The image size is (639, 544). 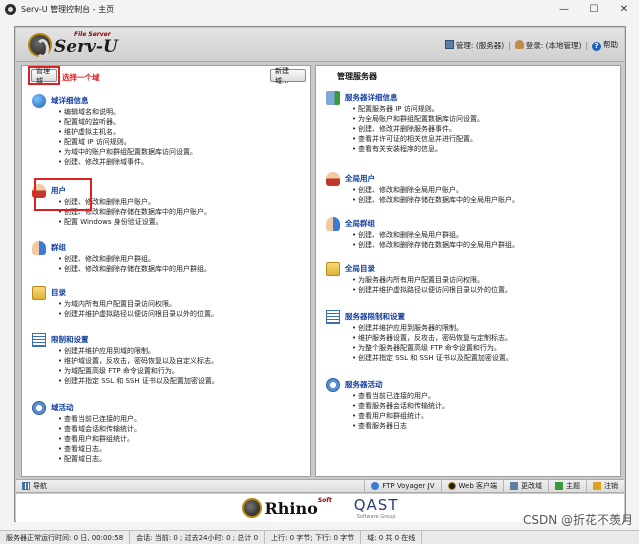 I want to click on bottom-toolbar: 导航 FTP Voyager JV Web 客户端 更改域 主题 注销, so click(x=320, y=486).